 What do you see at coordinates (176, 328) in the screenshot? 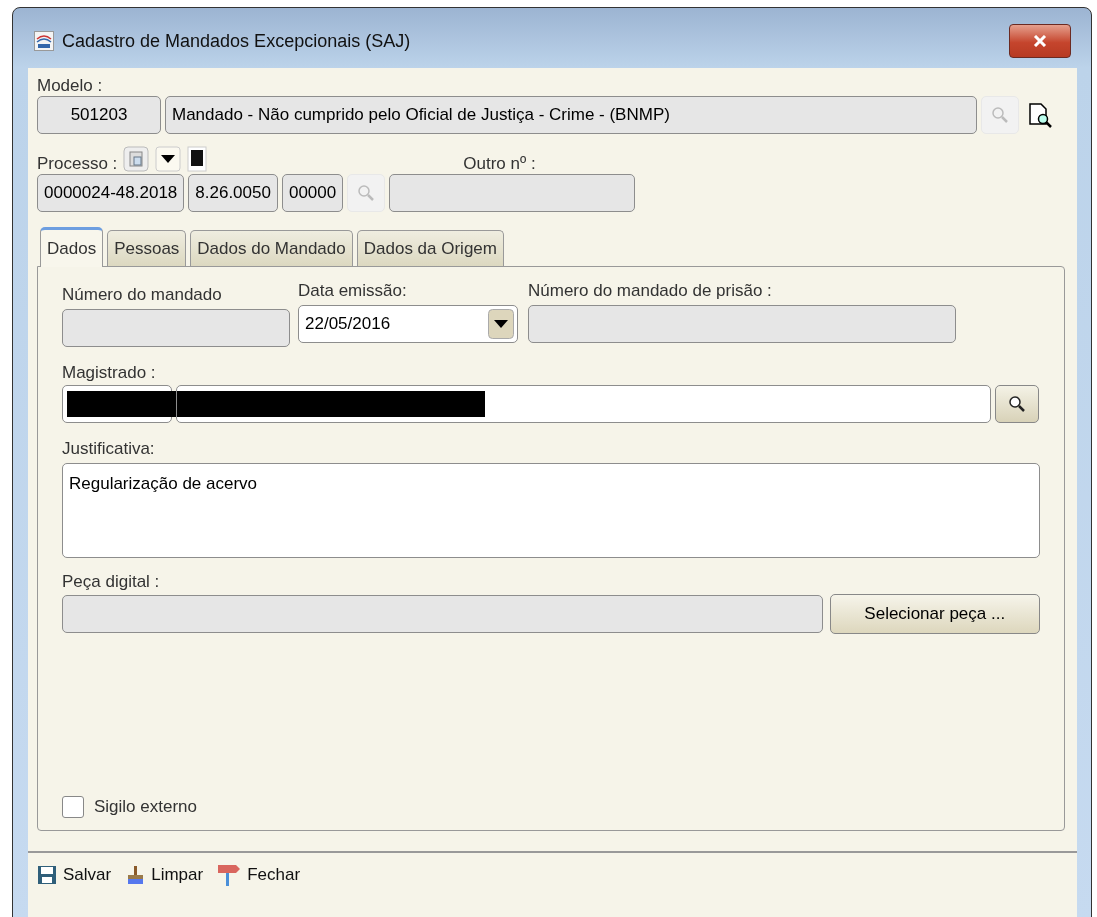
I see `warrant-number-field` at bounding box center [176, 328].